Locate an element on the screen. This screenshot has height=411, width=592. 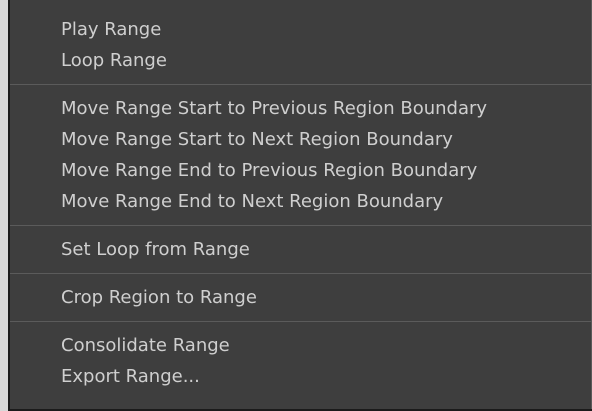
menu-item-move-start-next: Move Range Start to Next Region Boundary is located at coordinates (301, 139).